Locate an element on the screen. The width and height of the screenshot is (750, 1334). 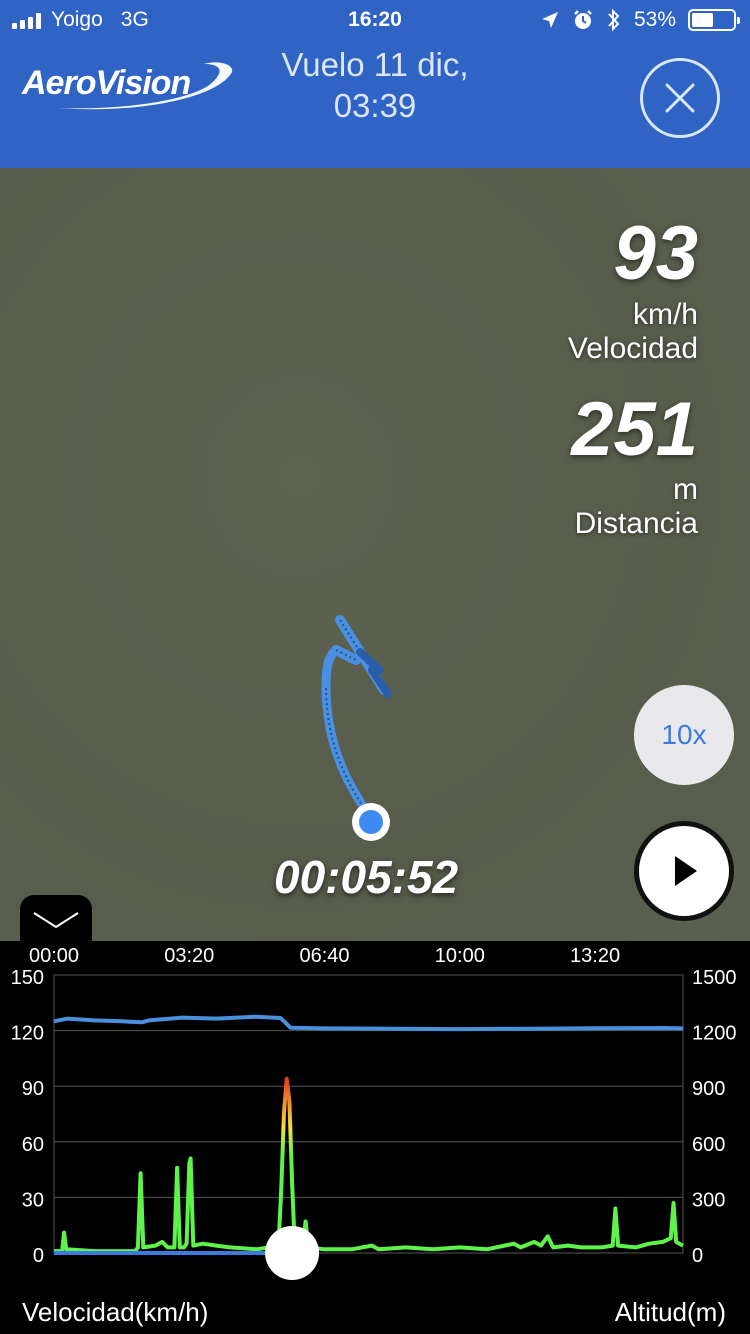
right-tick-label: 600 is located at coordinates (708, 1145).